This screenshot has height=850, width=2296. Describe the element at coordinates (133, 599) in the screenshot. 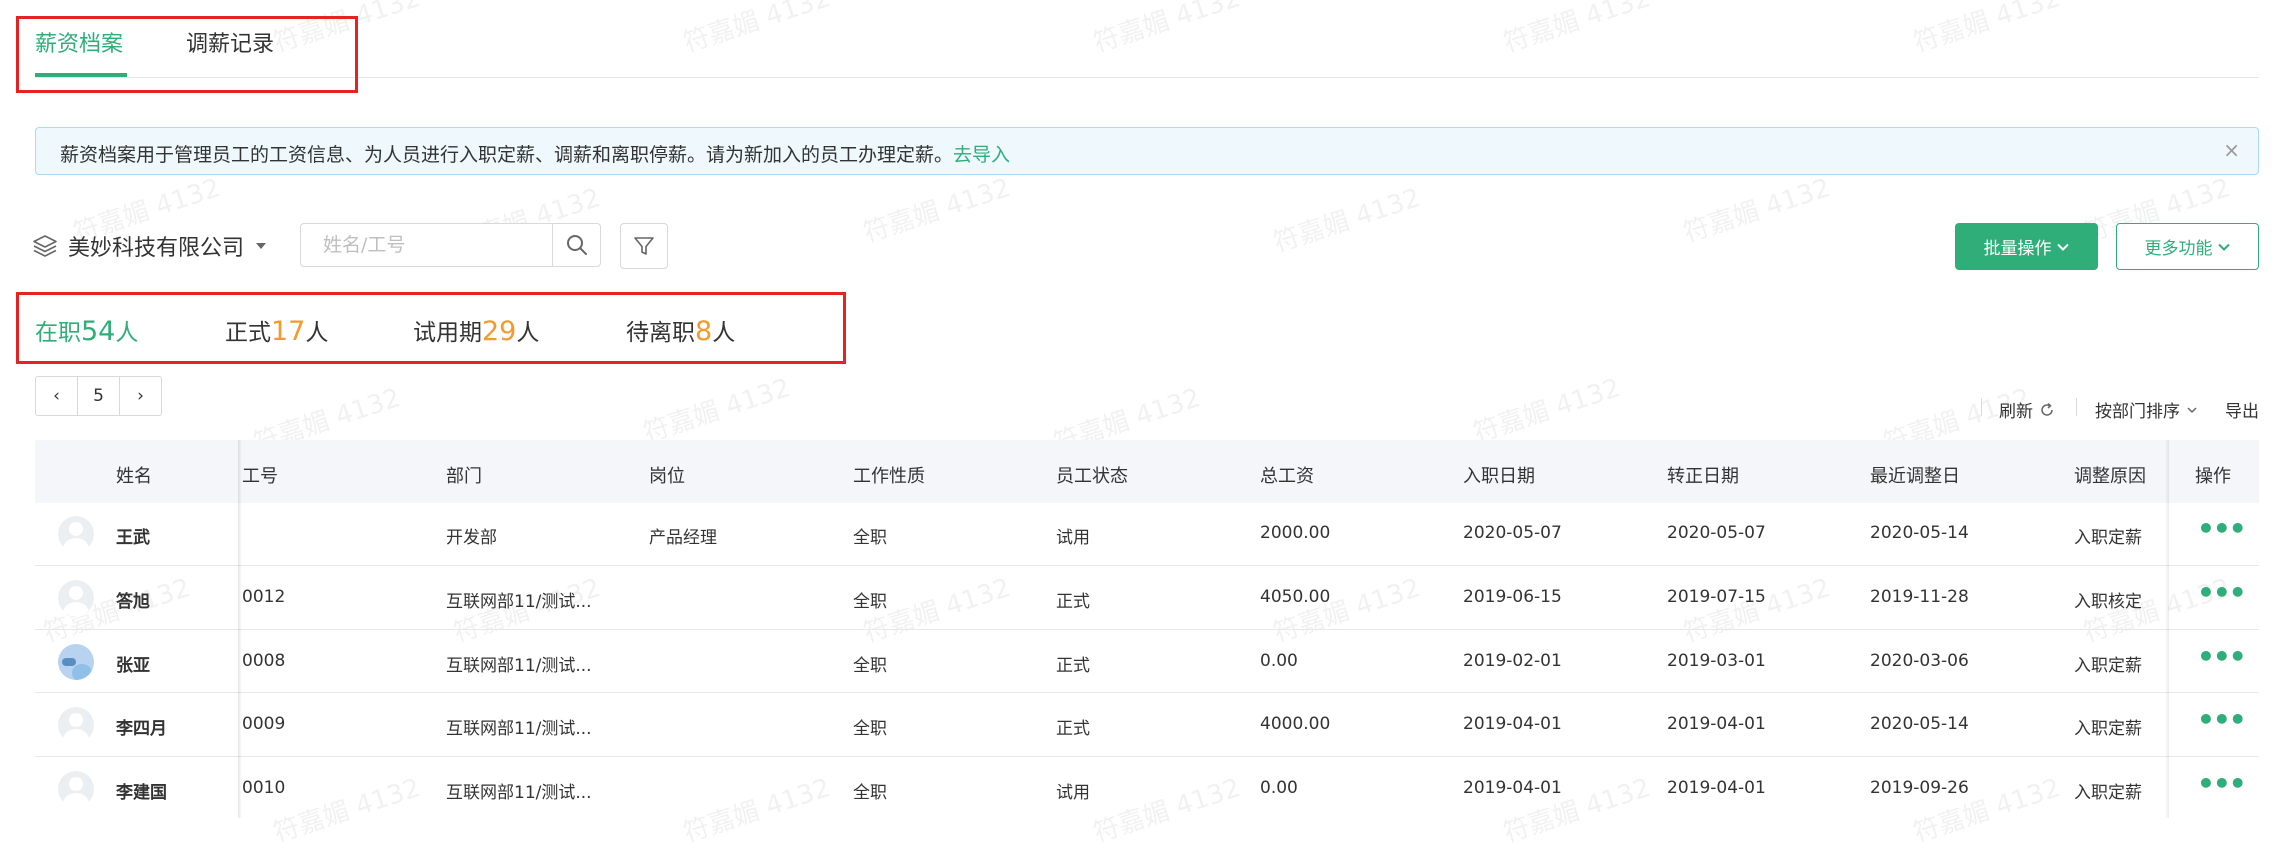

I see `cell-name: 答旭` at that location.